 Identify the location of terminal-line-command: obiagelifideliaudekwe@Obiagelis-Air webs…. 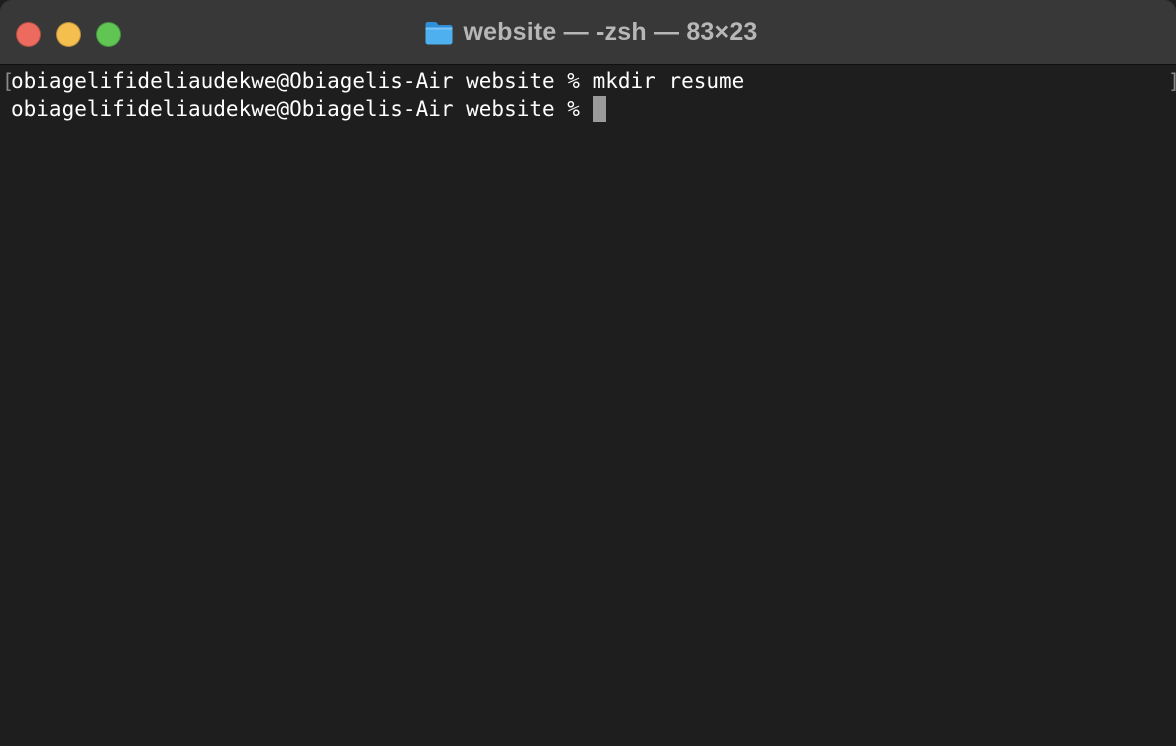
(378, 81).